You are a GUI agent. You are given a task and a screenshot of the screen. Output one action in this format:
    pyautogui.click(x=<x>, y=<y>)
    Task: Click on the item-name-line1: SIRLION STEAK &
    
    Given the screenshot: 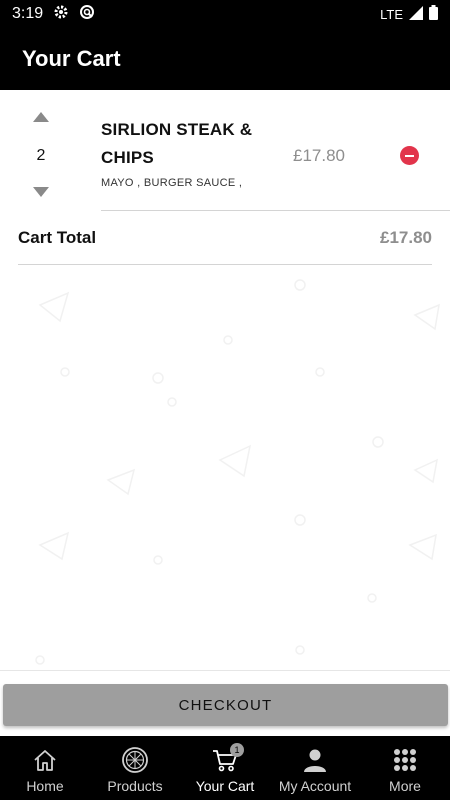 What is the action you would take?
    pyautogui.click(x=177, y=129)
    